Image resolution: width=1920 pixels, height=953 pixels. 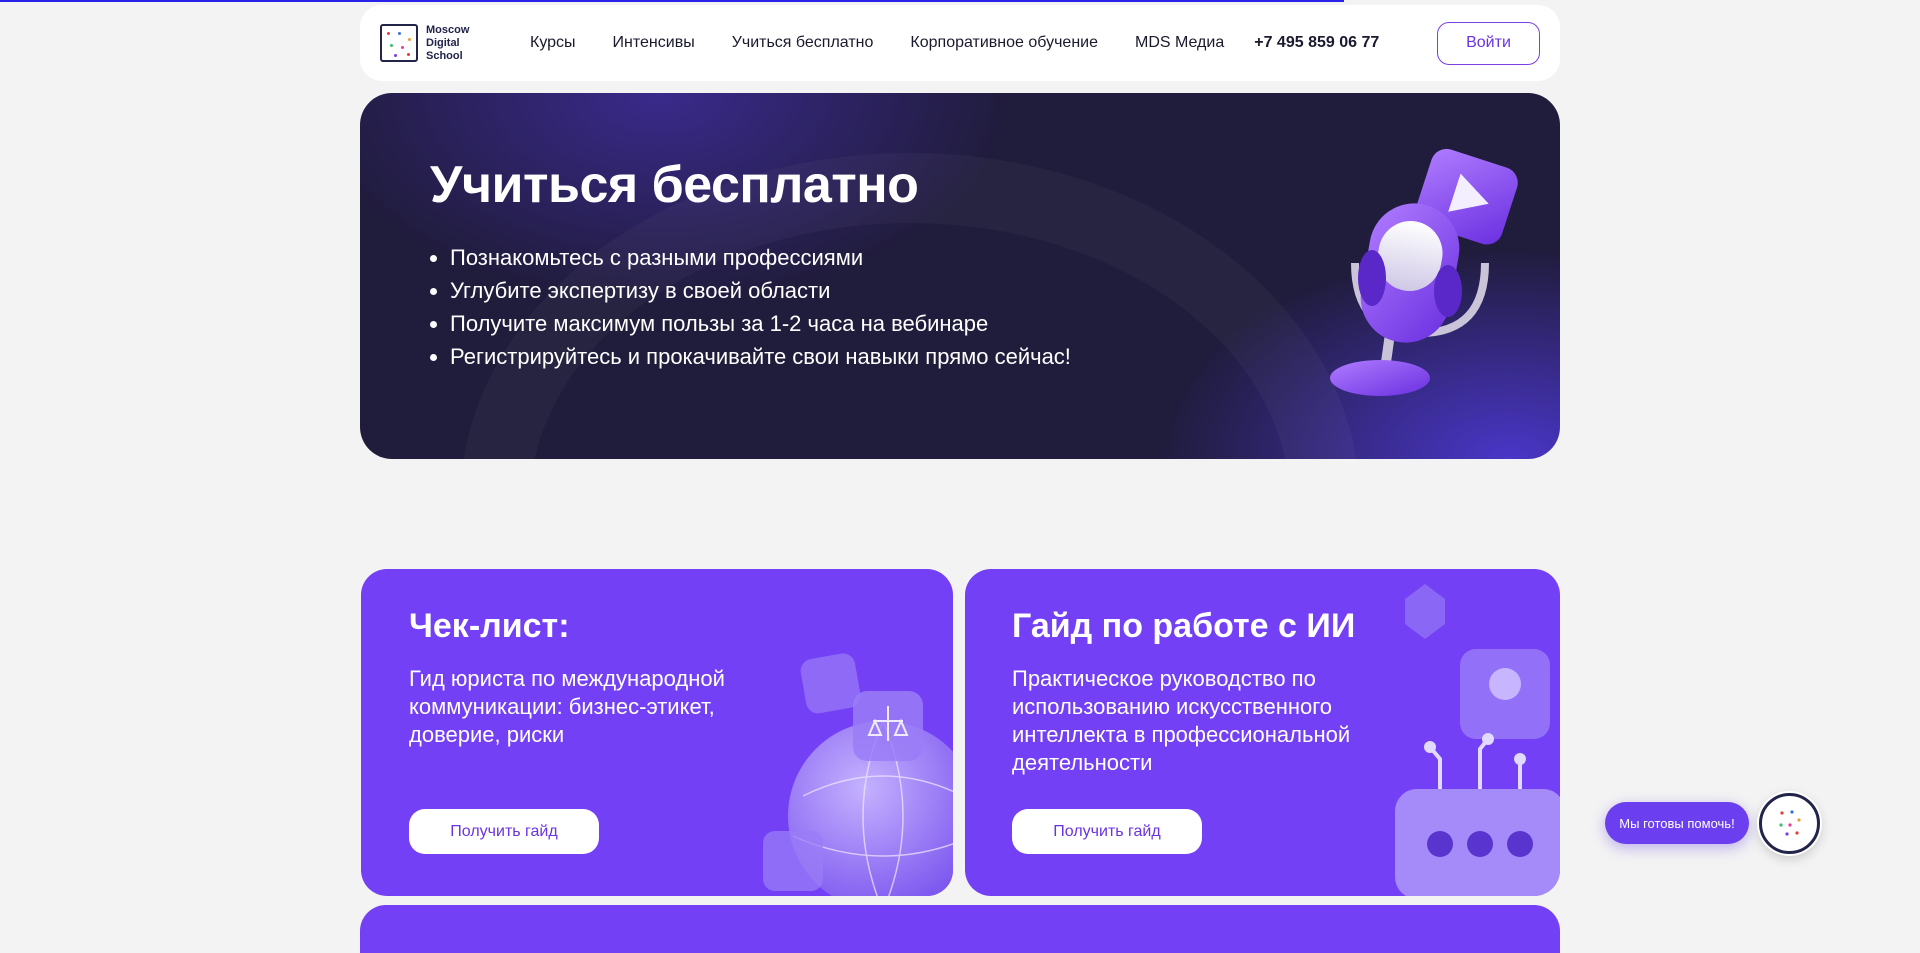 What do you see at coordinates (1184, 626) in the screenshot?
I see `card-title: Гайд по работе с ИИ` at bounding box center [1184, 626].